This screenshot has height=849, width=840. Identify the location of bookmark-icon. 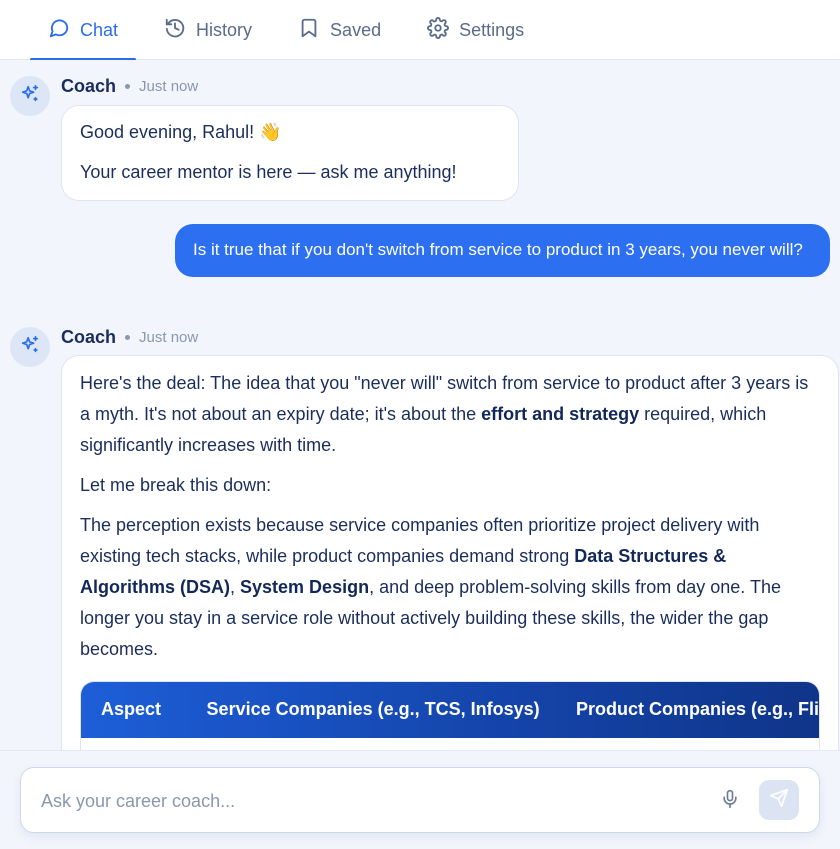
(309, 30).